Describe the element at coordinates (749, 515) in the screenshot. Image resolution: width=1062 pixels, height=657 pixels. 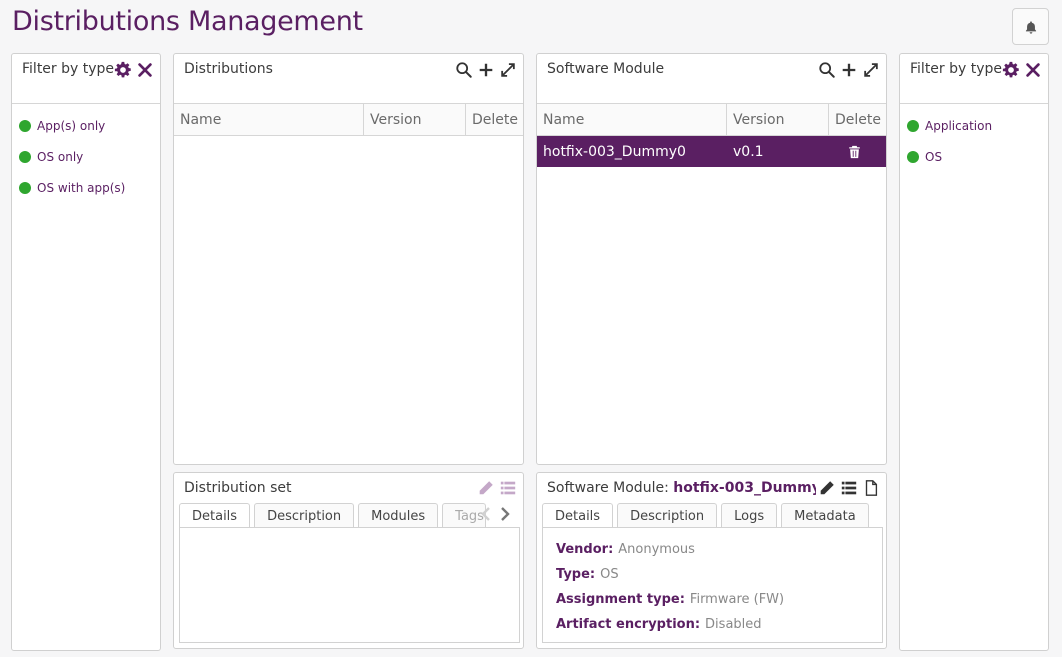
I see `tab-logs: Logs` at that location.